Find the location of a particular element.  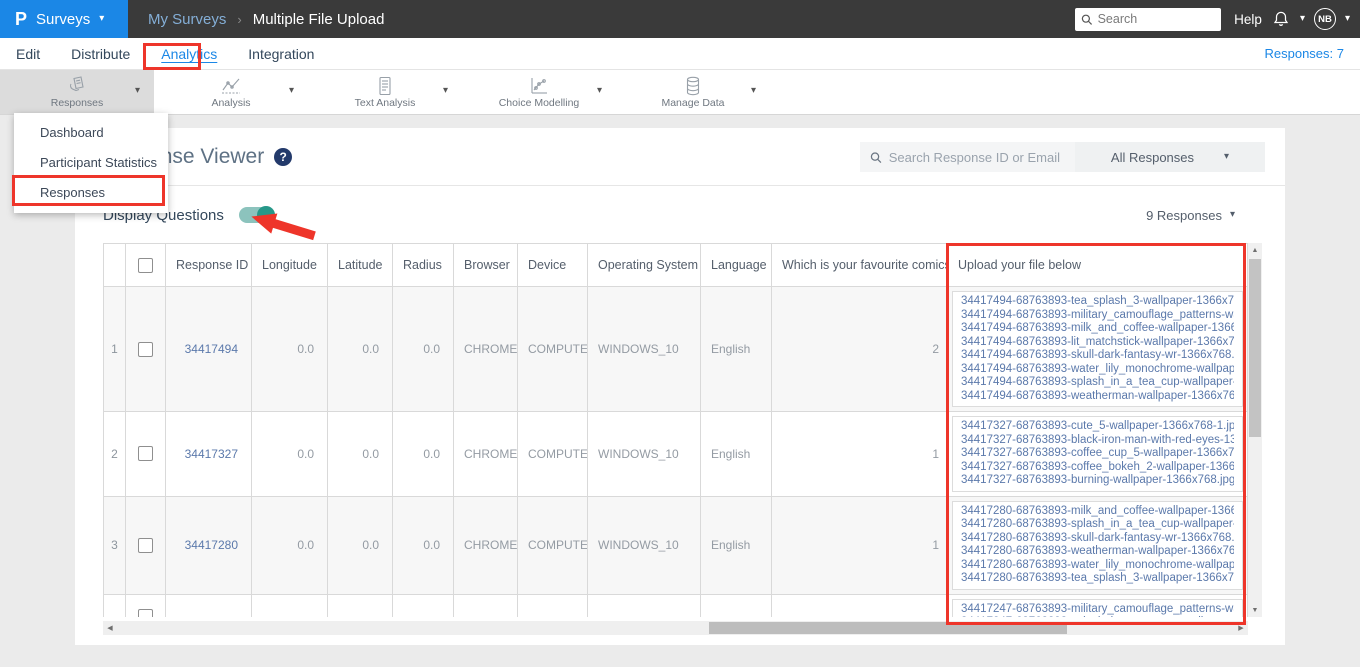

column-header-response-id: Response ID▲ is located at coordinates (209, 265).